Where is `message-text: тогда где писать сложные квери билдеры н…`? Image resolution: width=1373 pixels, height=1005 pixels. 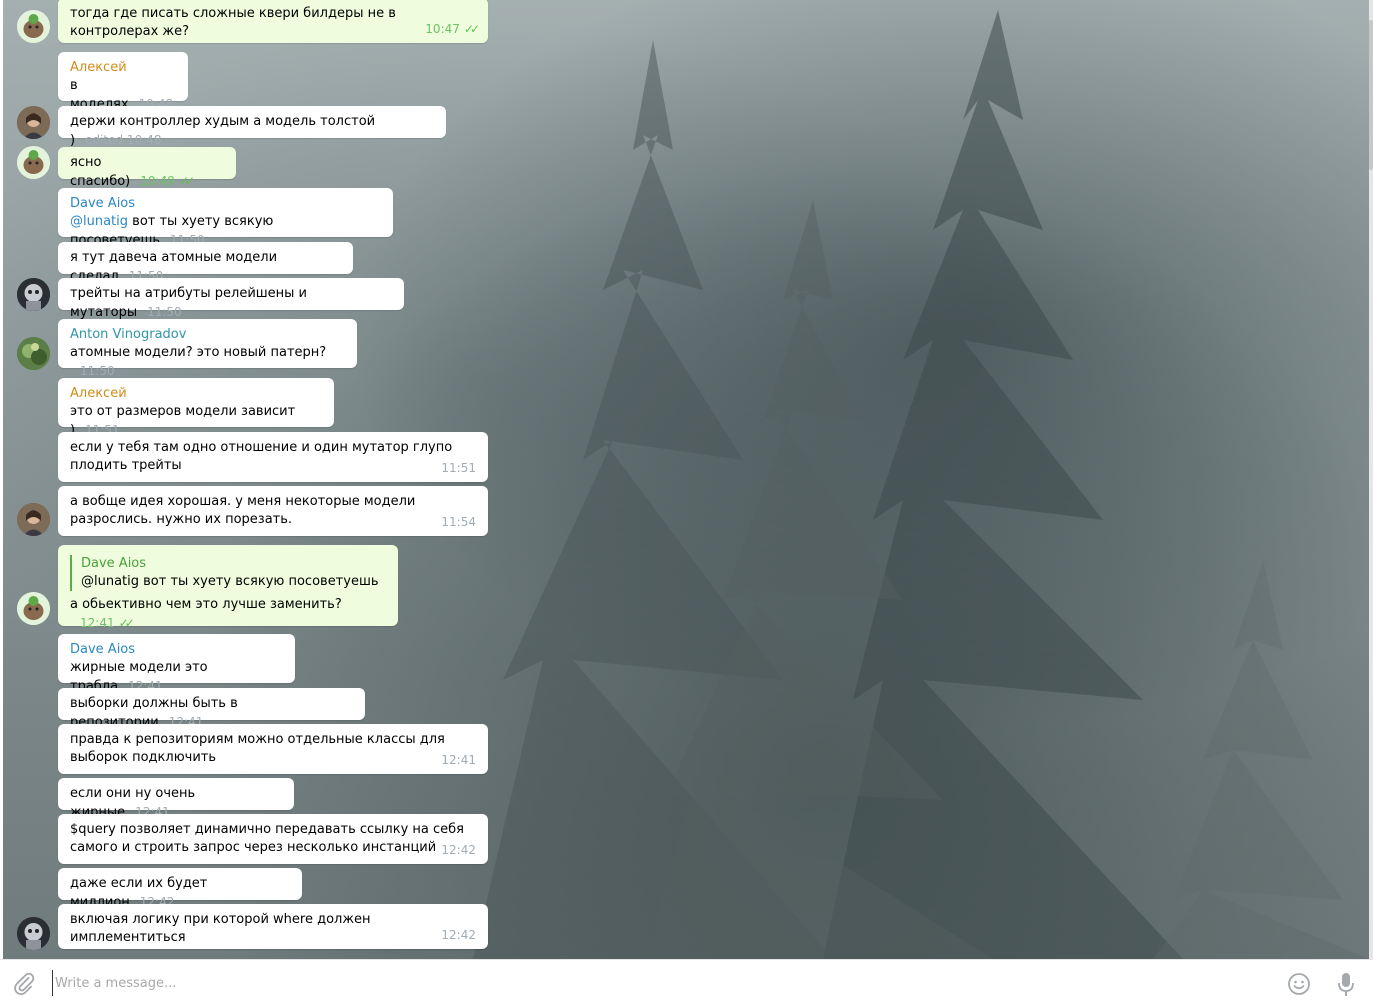 message-text: тогда где писать сложные квери билдеры н… is located at coordinates (233, 22).